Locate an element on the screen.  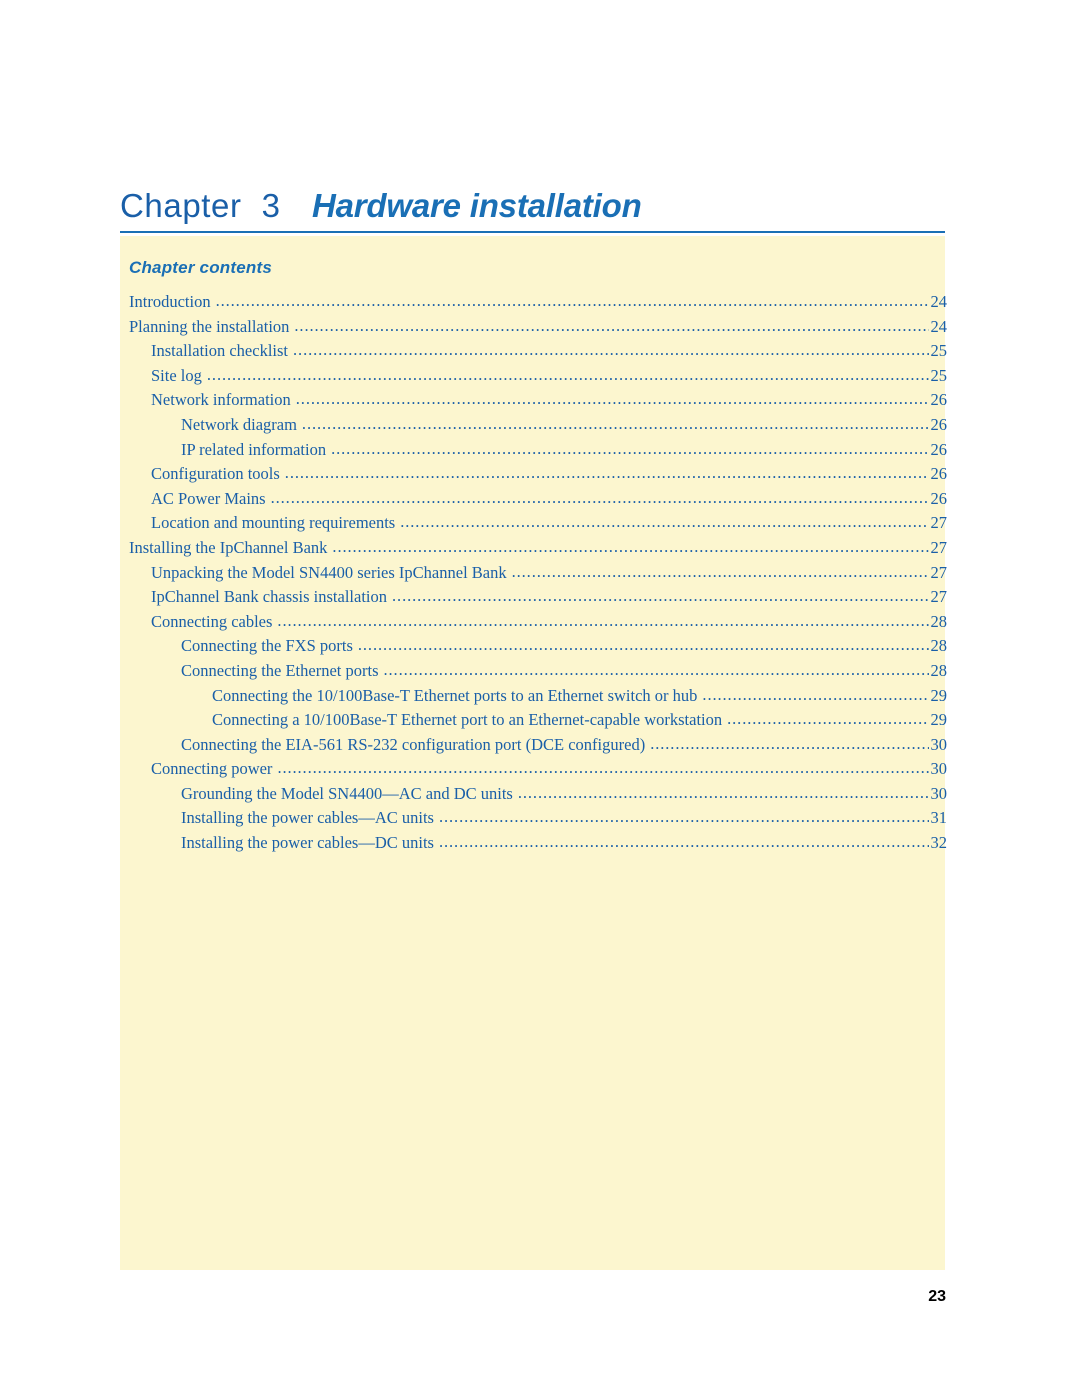
heading-divider is located at coordinates (532, 232).